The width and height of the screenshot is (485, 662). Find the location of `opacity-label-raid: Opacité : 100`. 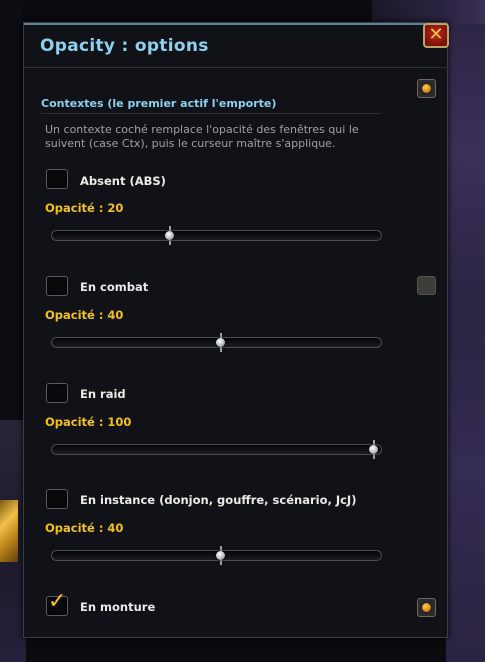

opacity-label-raid: Opacité : 100 is located at coordinates (88, 422).